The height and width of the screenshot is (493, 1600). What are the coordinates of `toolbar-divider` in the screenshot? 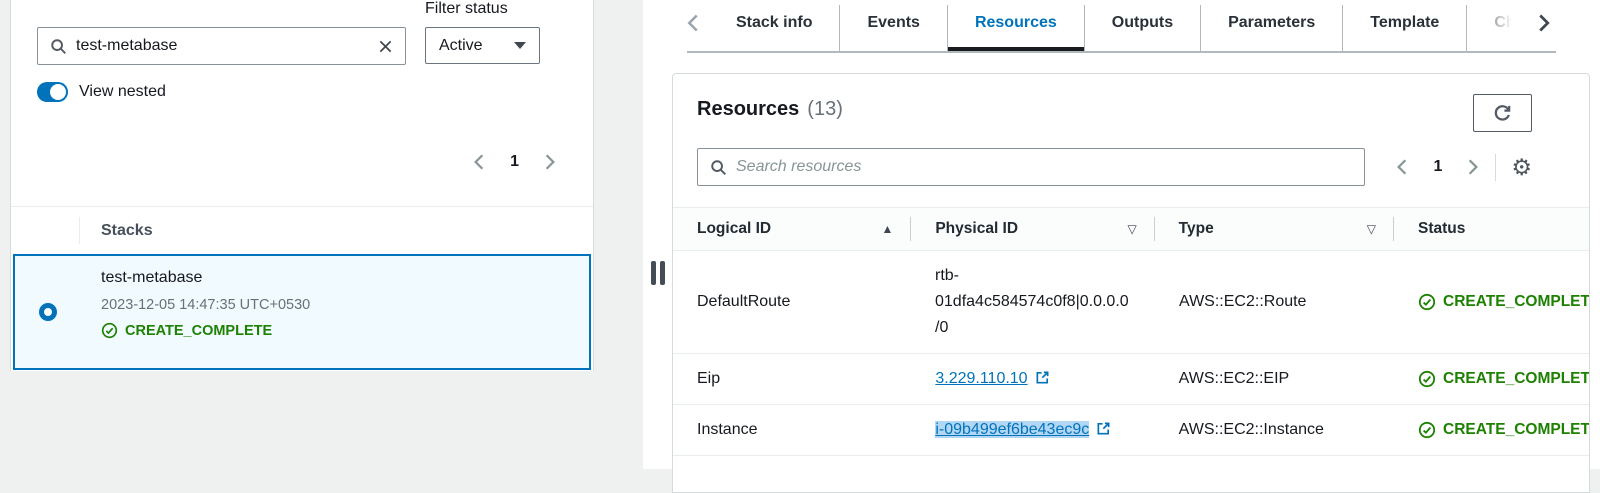 It's located at (1496, 167).